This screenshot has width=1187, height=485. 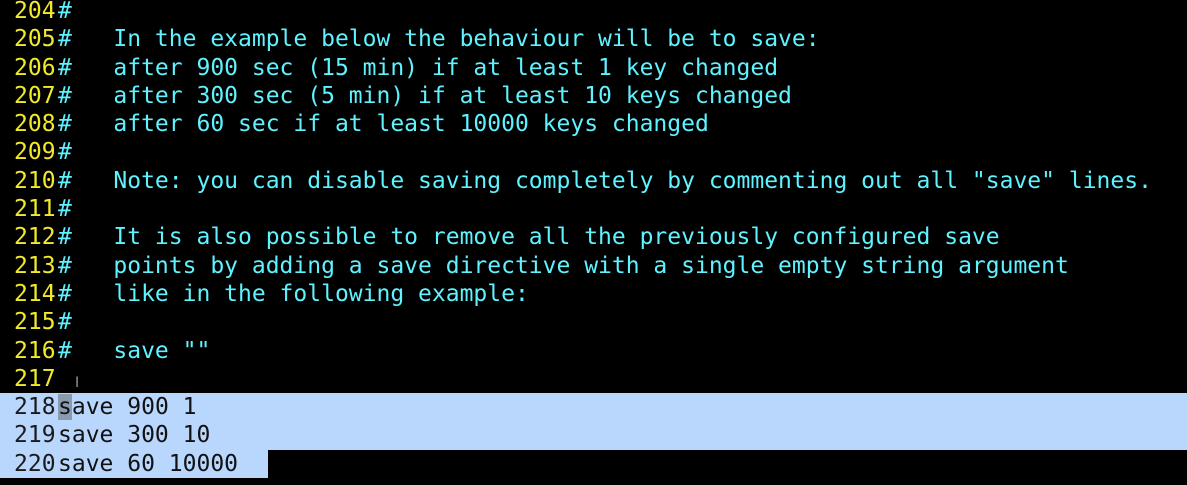 What do you see at coordinates (35, 237) in the screenshot?
I see `line-number: 212` at bounding box center [35, 237].